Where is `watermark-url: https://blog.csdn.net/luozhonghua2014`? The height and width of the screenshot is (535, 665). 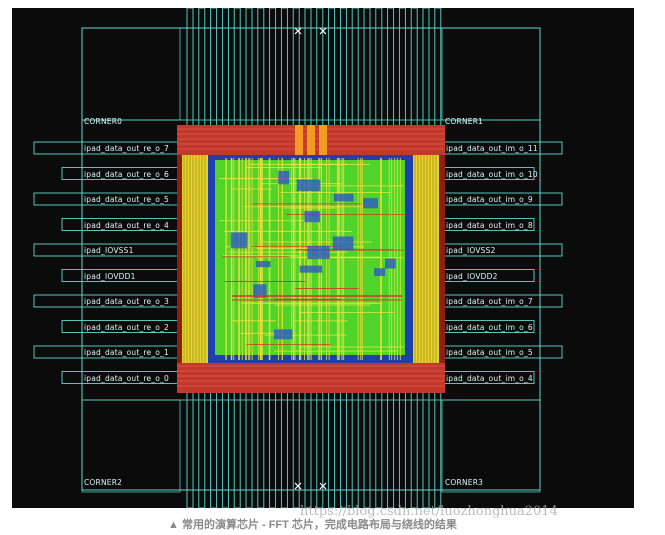 watermark-url: https://blog.csdn.net/luozhonghua2014 is located at coordinates (429, 511).